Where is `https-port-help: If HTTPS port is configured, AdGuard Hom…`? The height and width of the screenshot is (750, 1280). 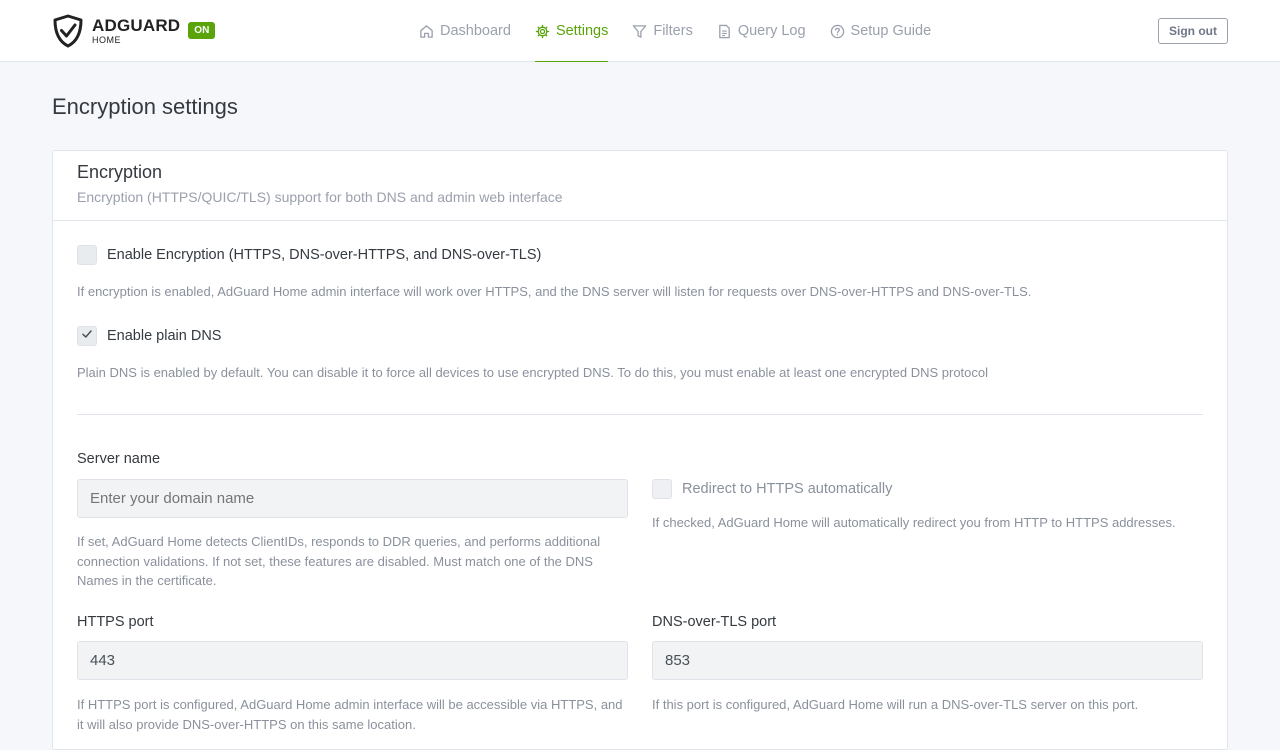
https-port-help: If HTTPS port is configured, AdGuard Hom… is located at coordinates (350, 714).